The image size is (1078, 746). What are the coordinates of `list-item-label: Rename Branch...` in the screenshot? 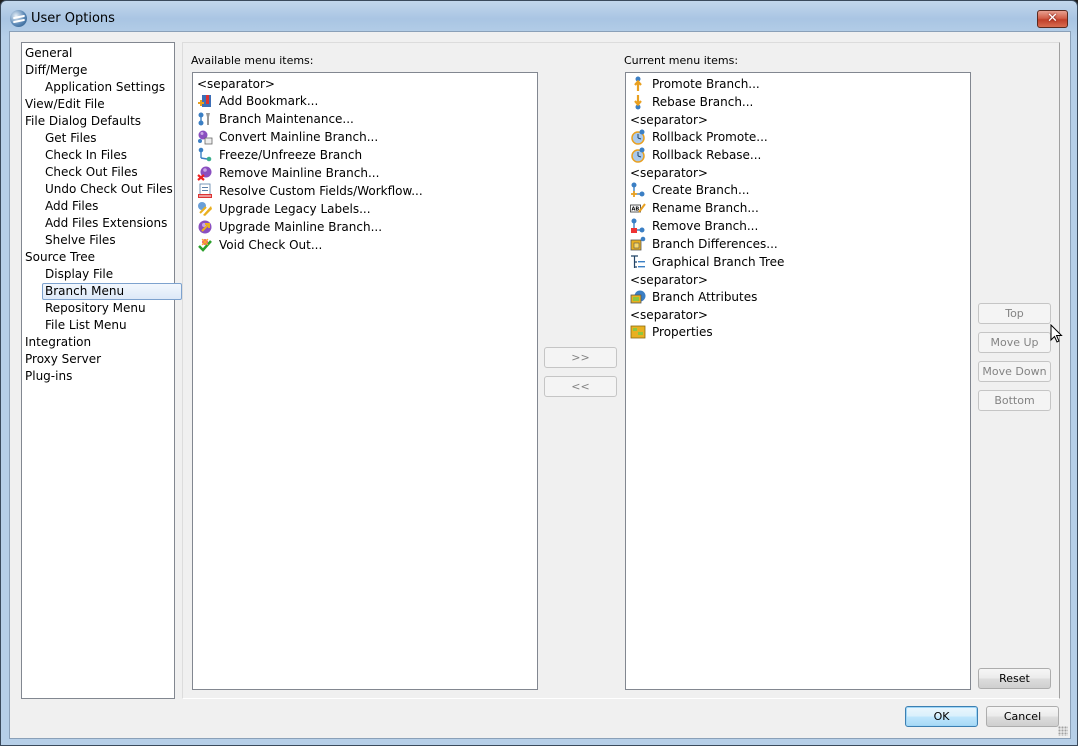 It's located at (705, 208).